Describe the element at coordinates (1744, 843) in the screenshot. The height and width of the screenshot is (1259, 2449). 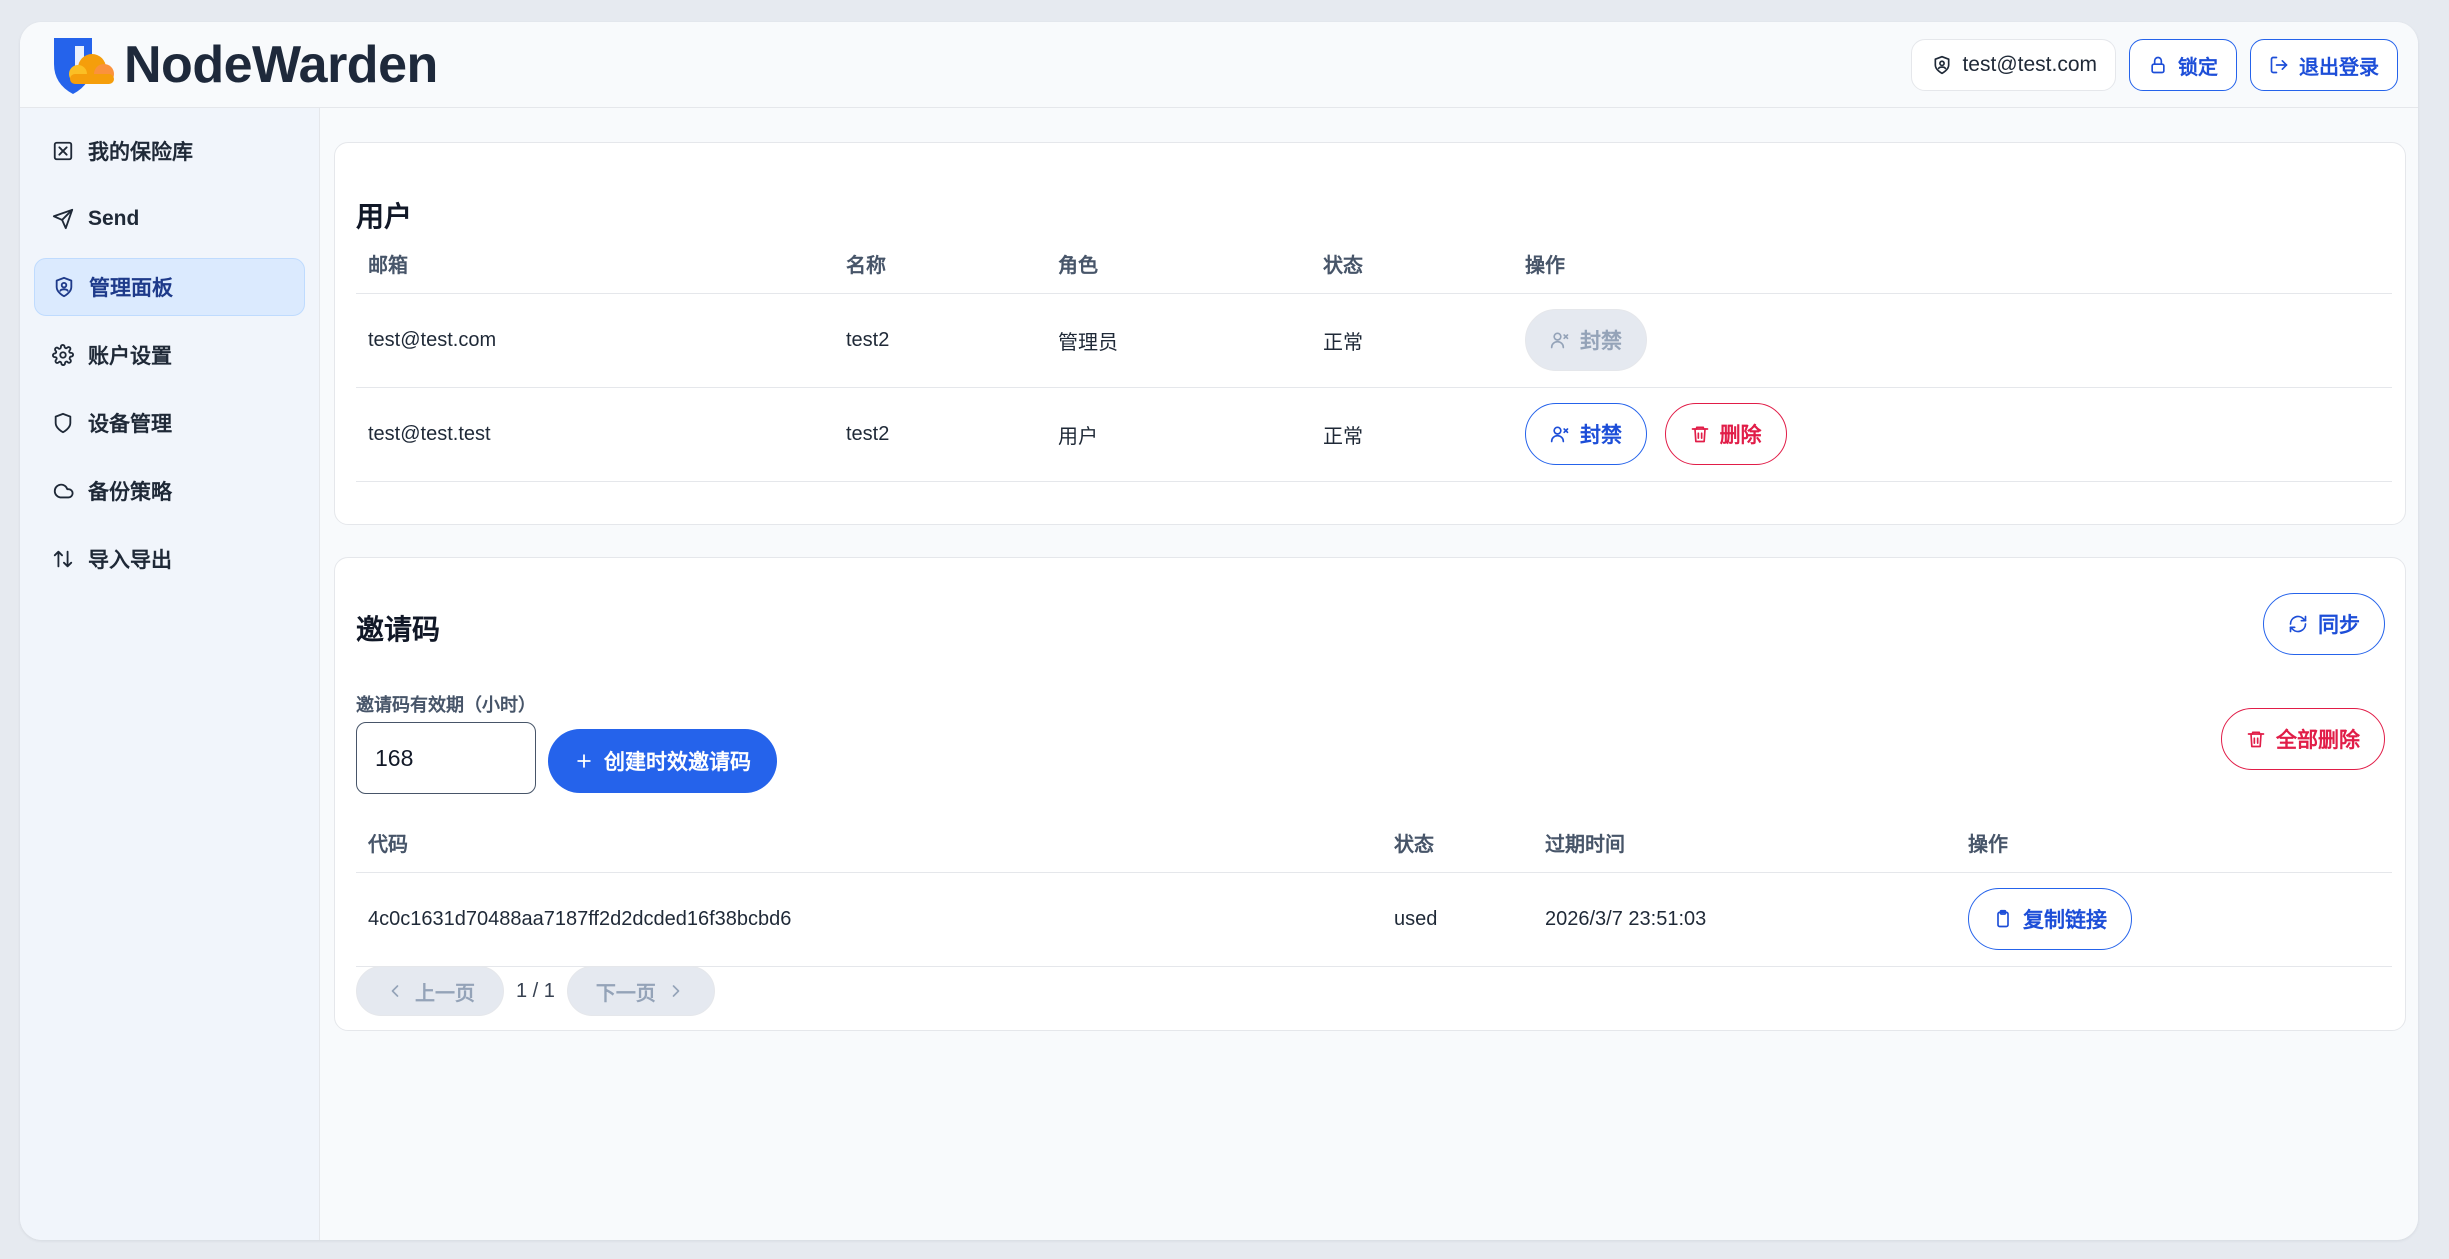
I see `column-header: 过期时间` at that location.